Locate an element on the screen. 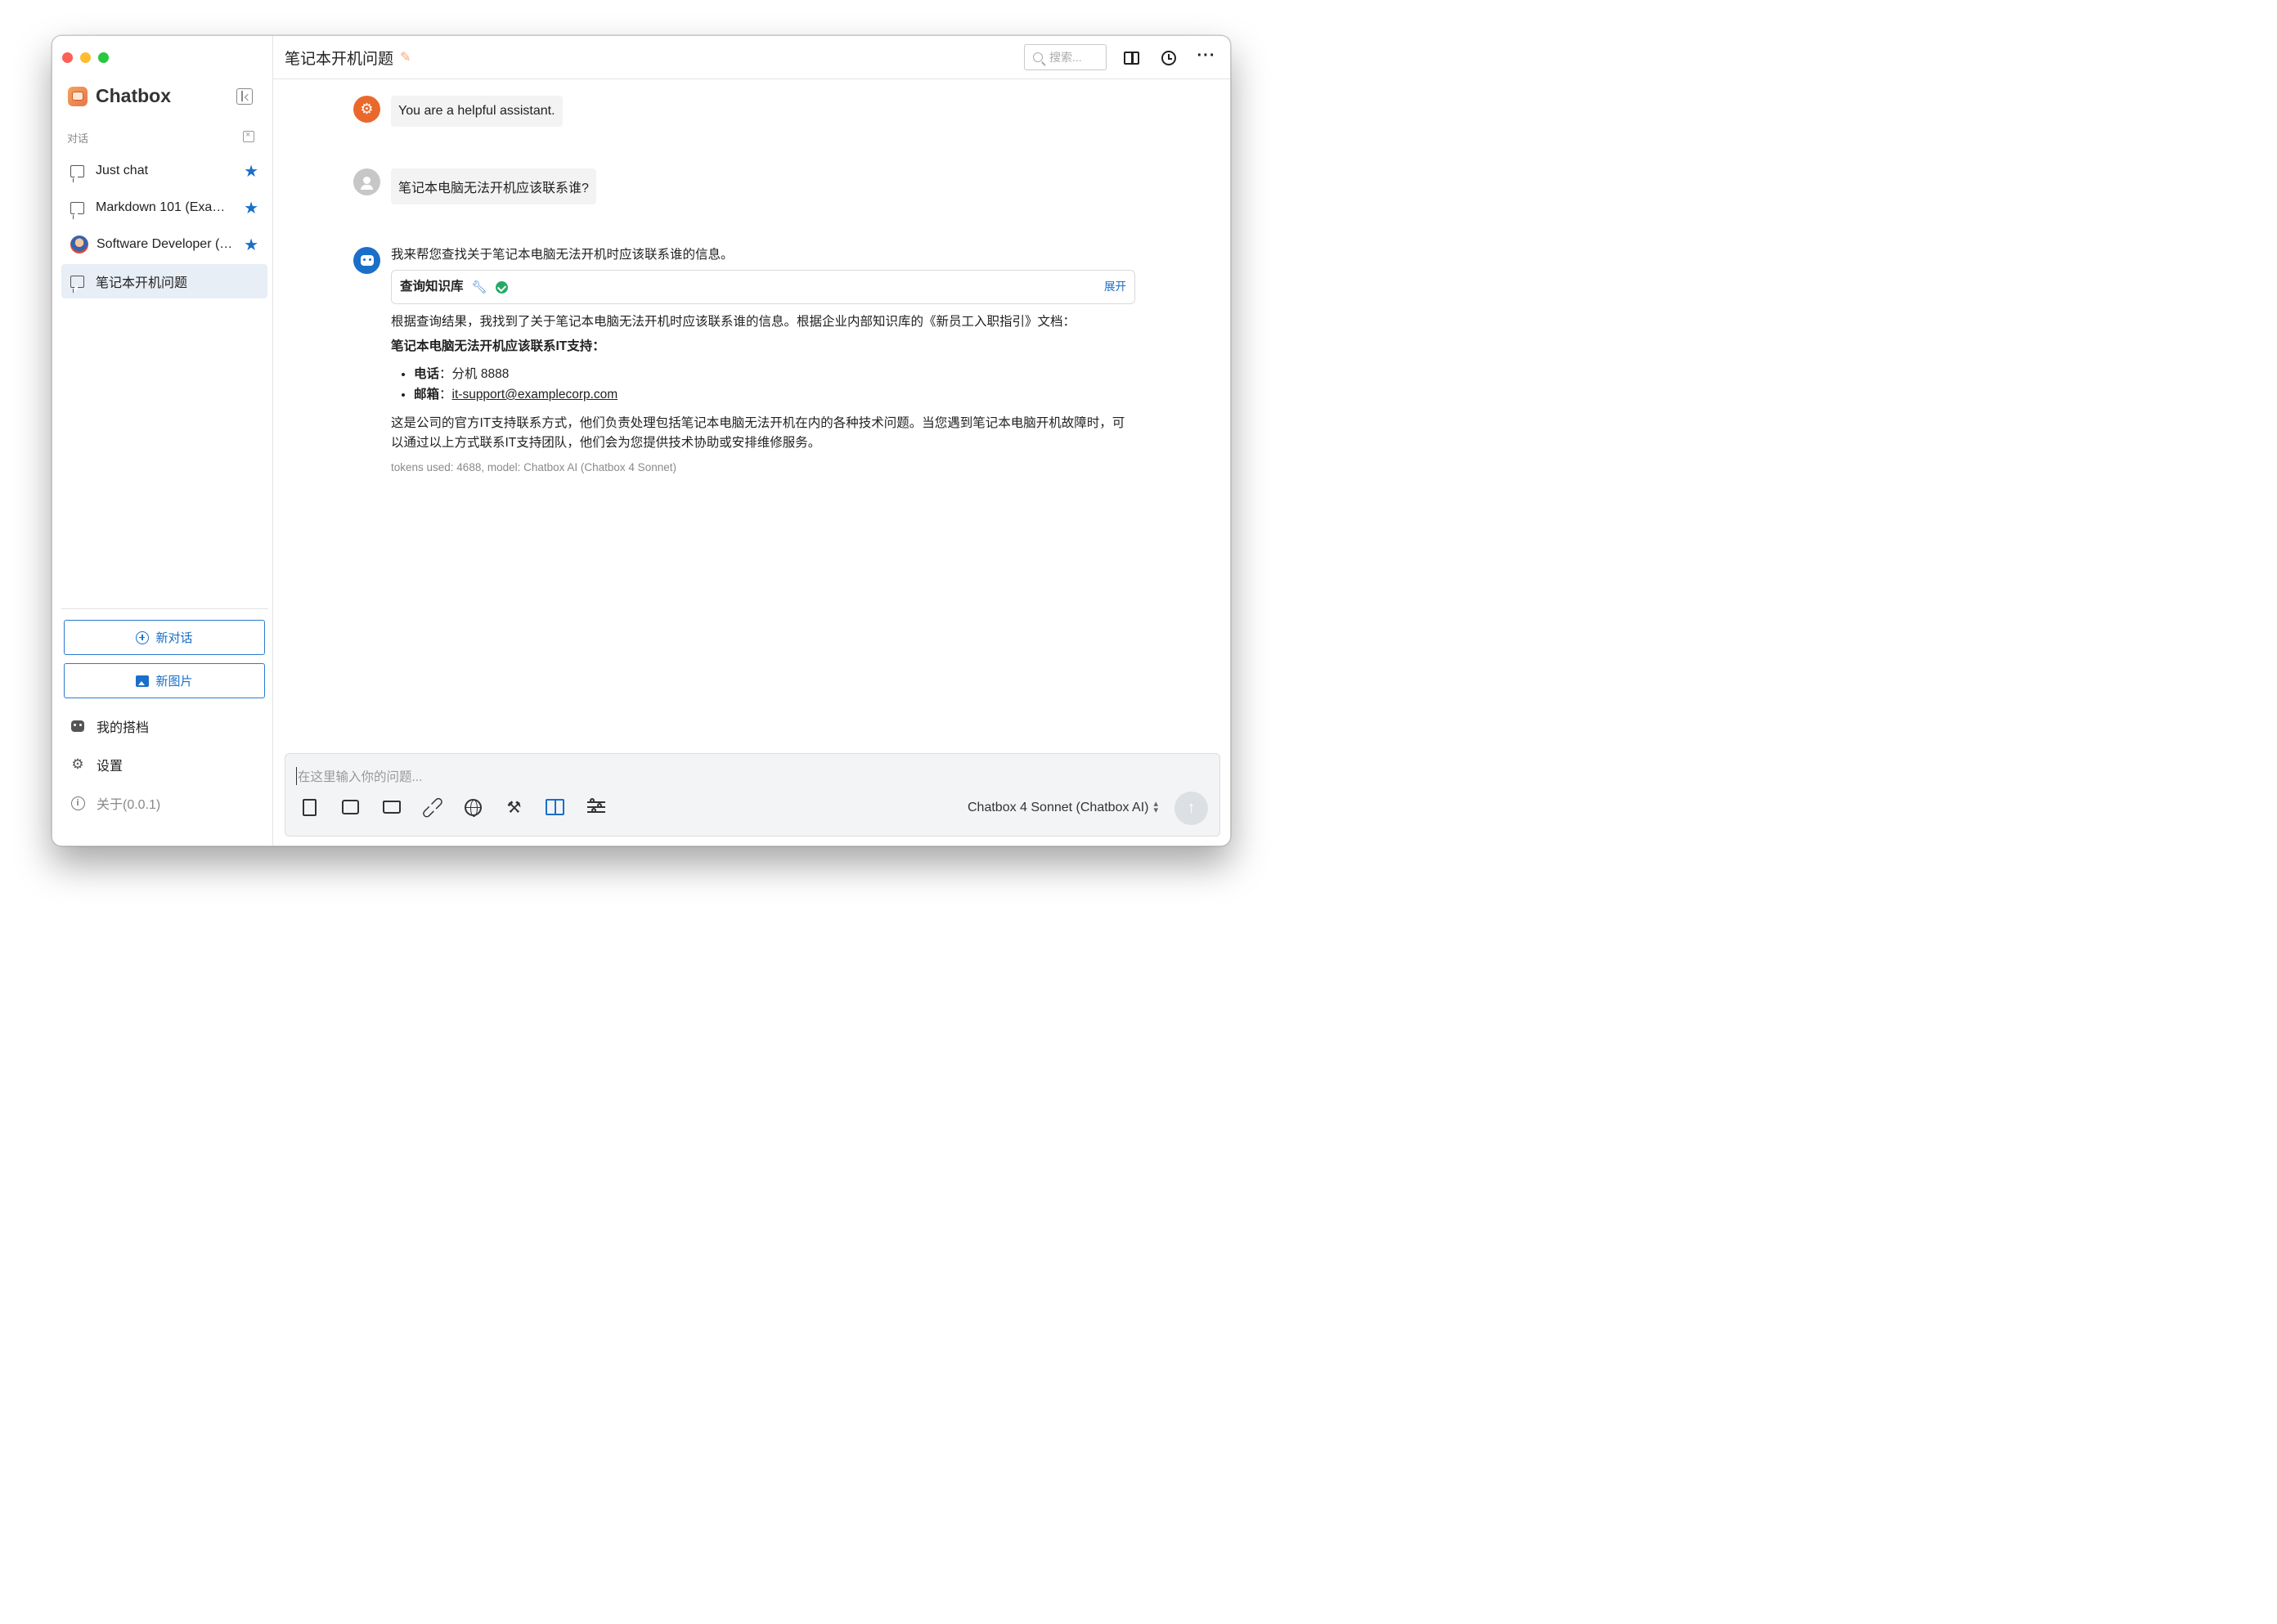  success-check-icon is located at coordinates (501, 287).